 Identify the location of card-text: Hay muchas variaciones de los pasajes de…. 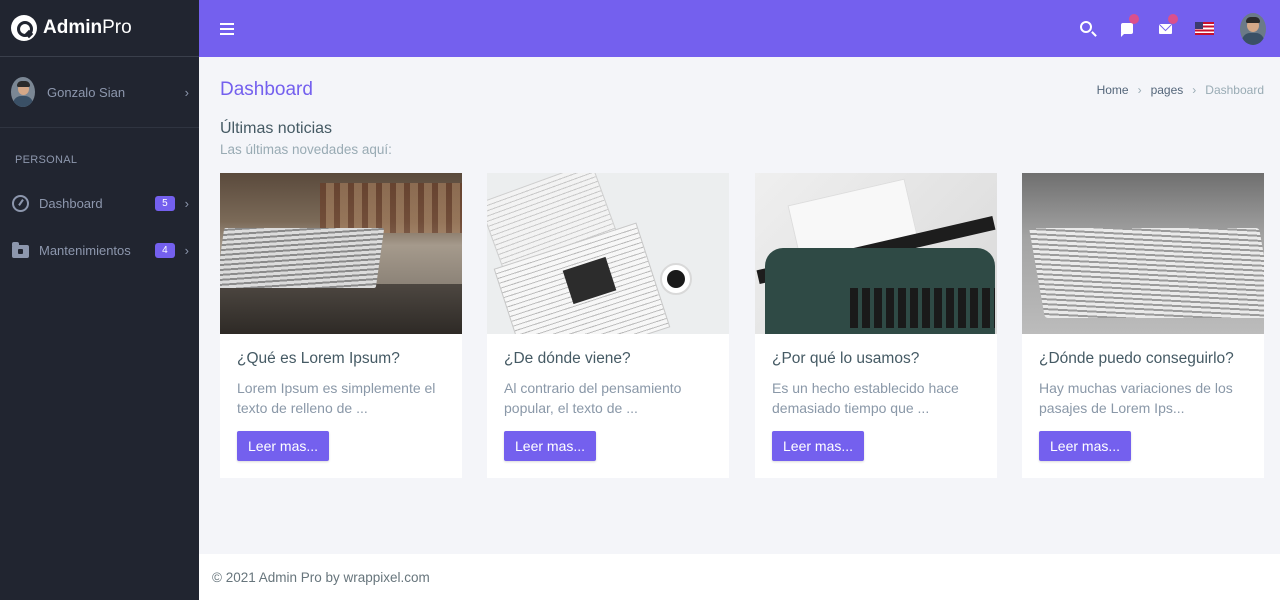
(1136, 398).